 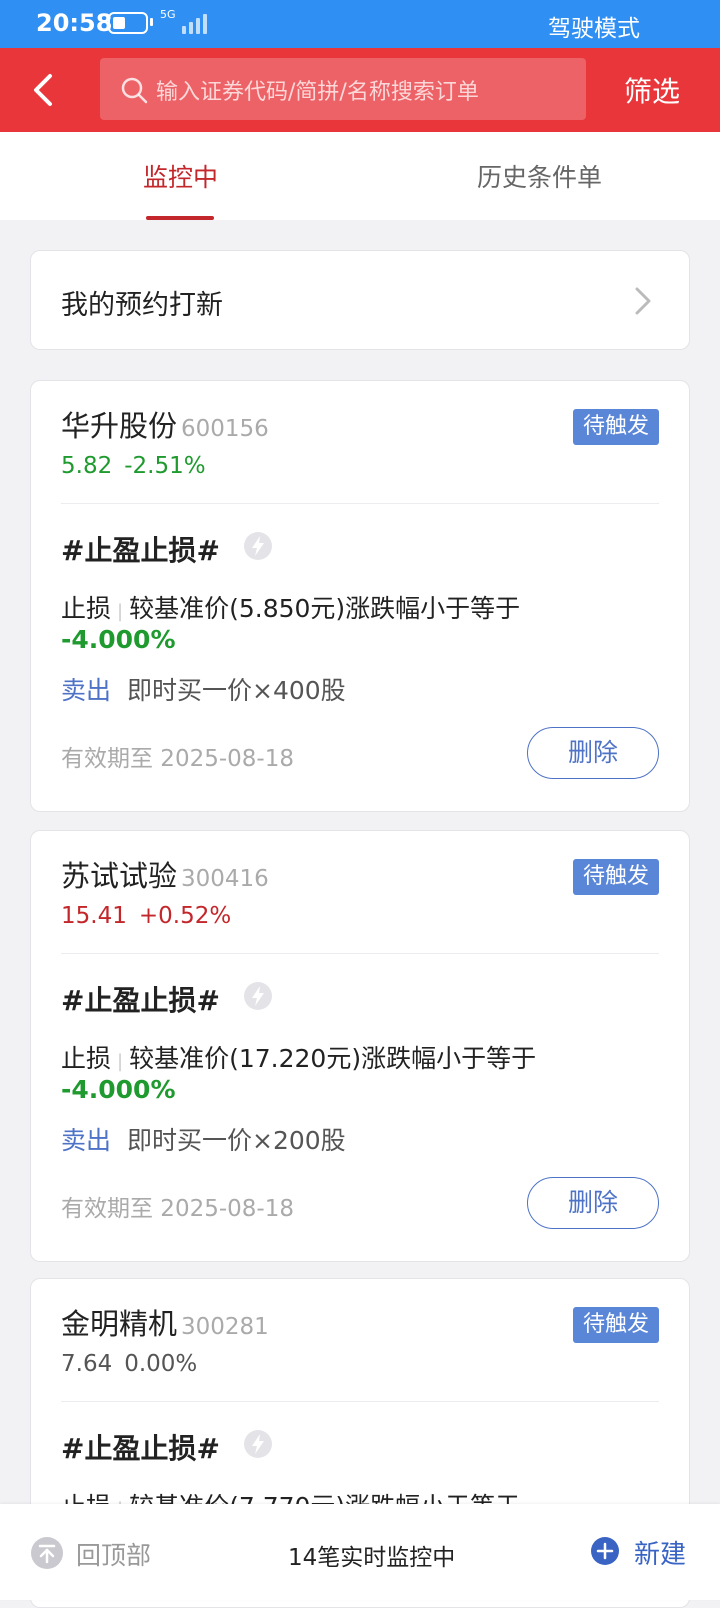 I want to click on stock-code: 300281, so click(x=225, y=1327).